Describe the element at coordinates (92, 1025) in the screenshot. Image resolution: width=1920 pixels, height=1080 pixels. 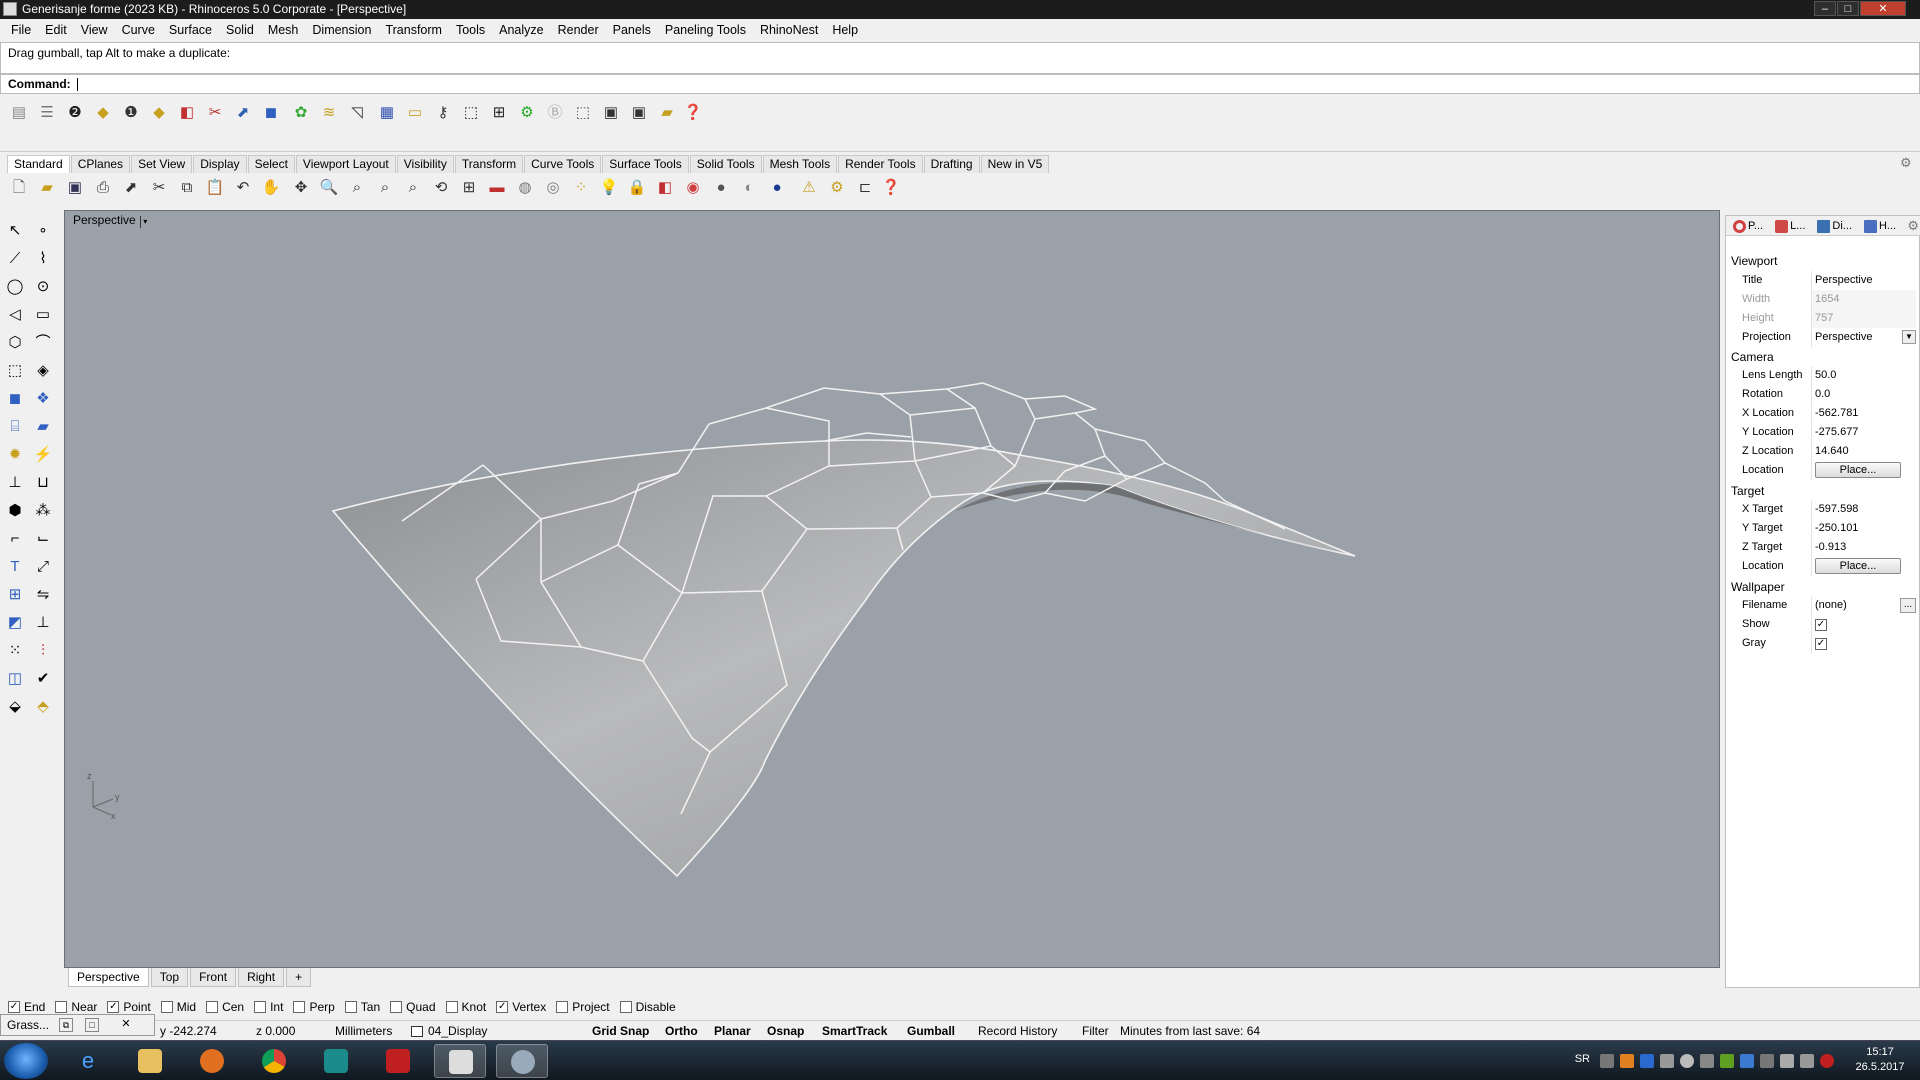
I see `maximize-icon: □` at that location.